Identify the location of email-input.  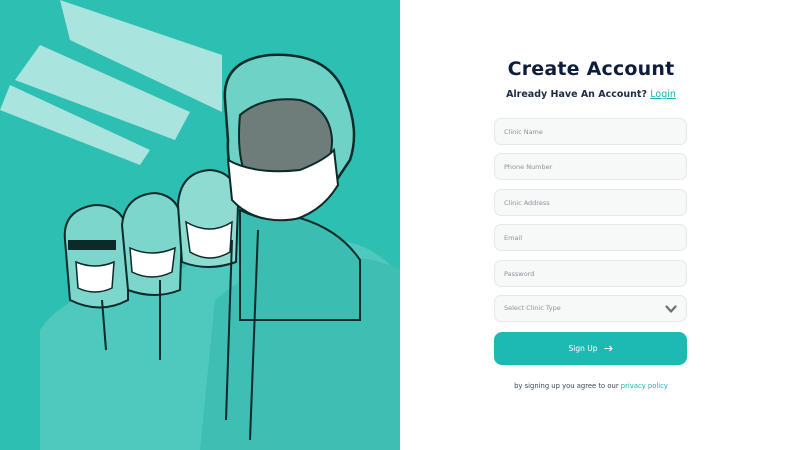
(590, 237).